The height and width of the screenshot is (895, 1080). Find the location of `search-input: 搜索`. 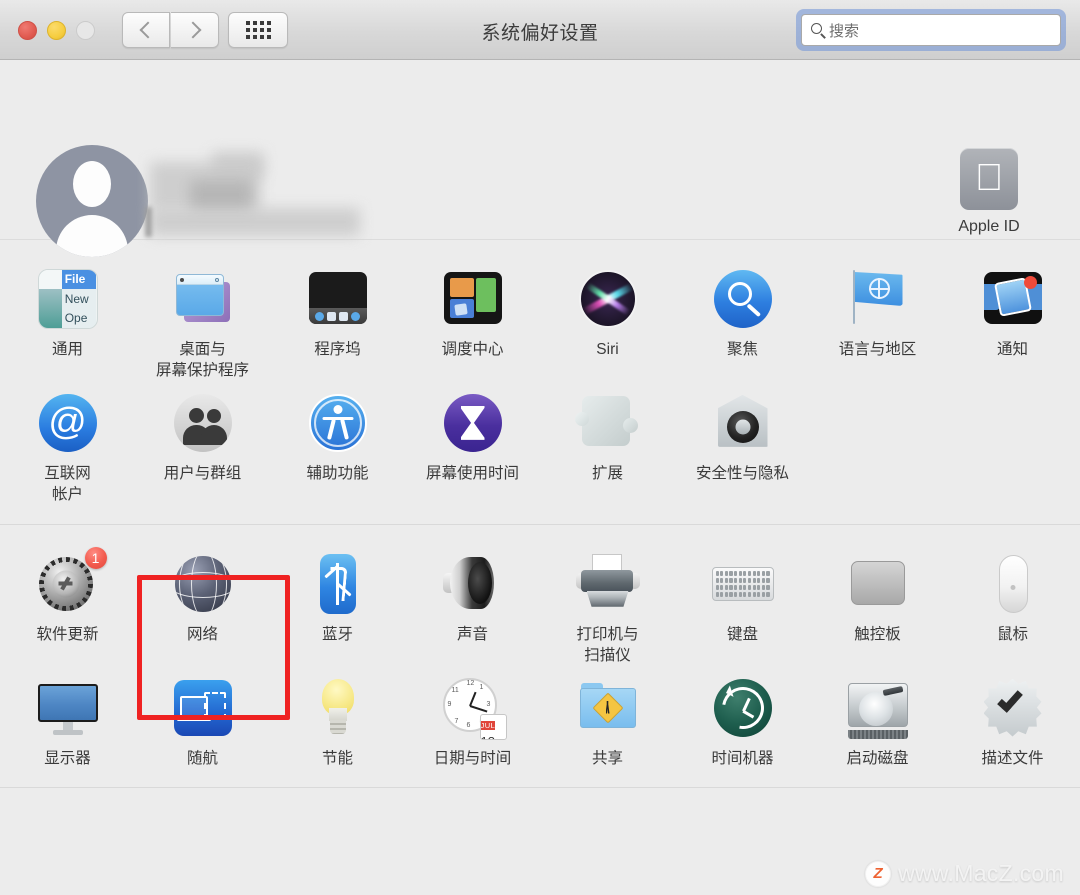

search-input: 搜索 is located at coordinates (931, 30).